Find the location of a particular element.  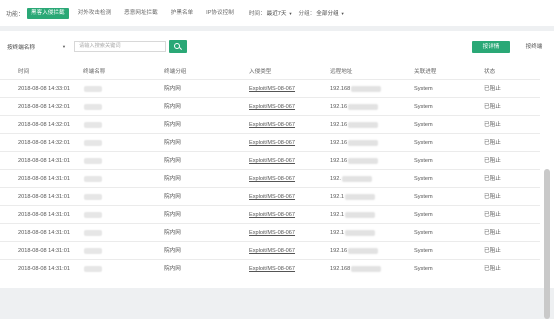

row-remote-address: 192.168 is located at coordinates (356, 269).